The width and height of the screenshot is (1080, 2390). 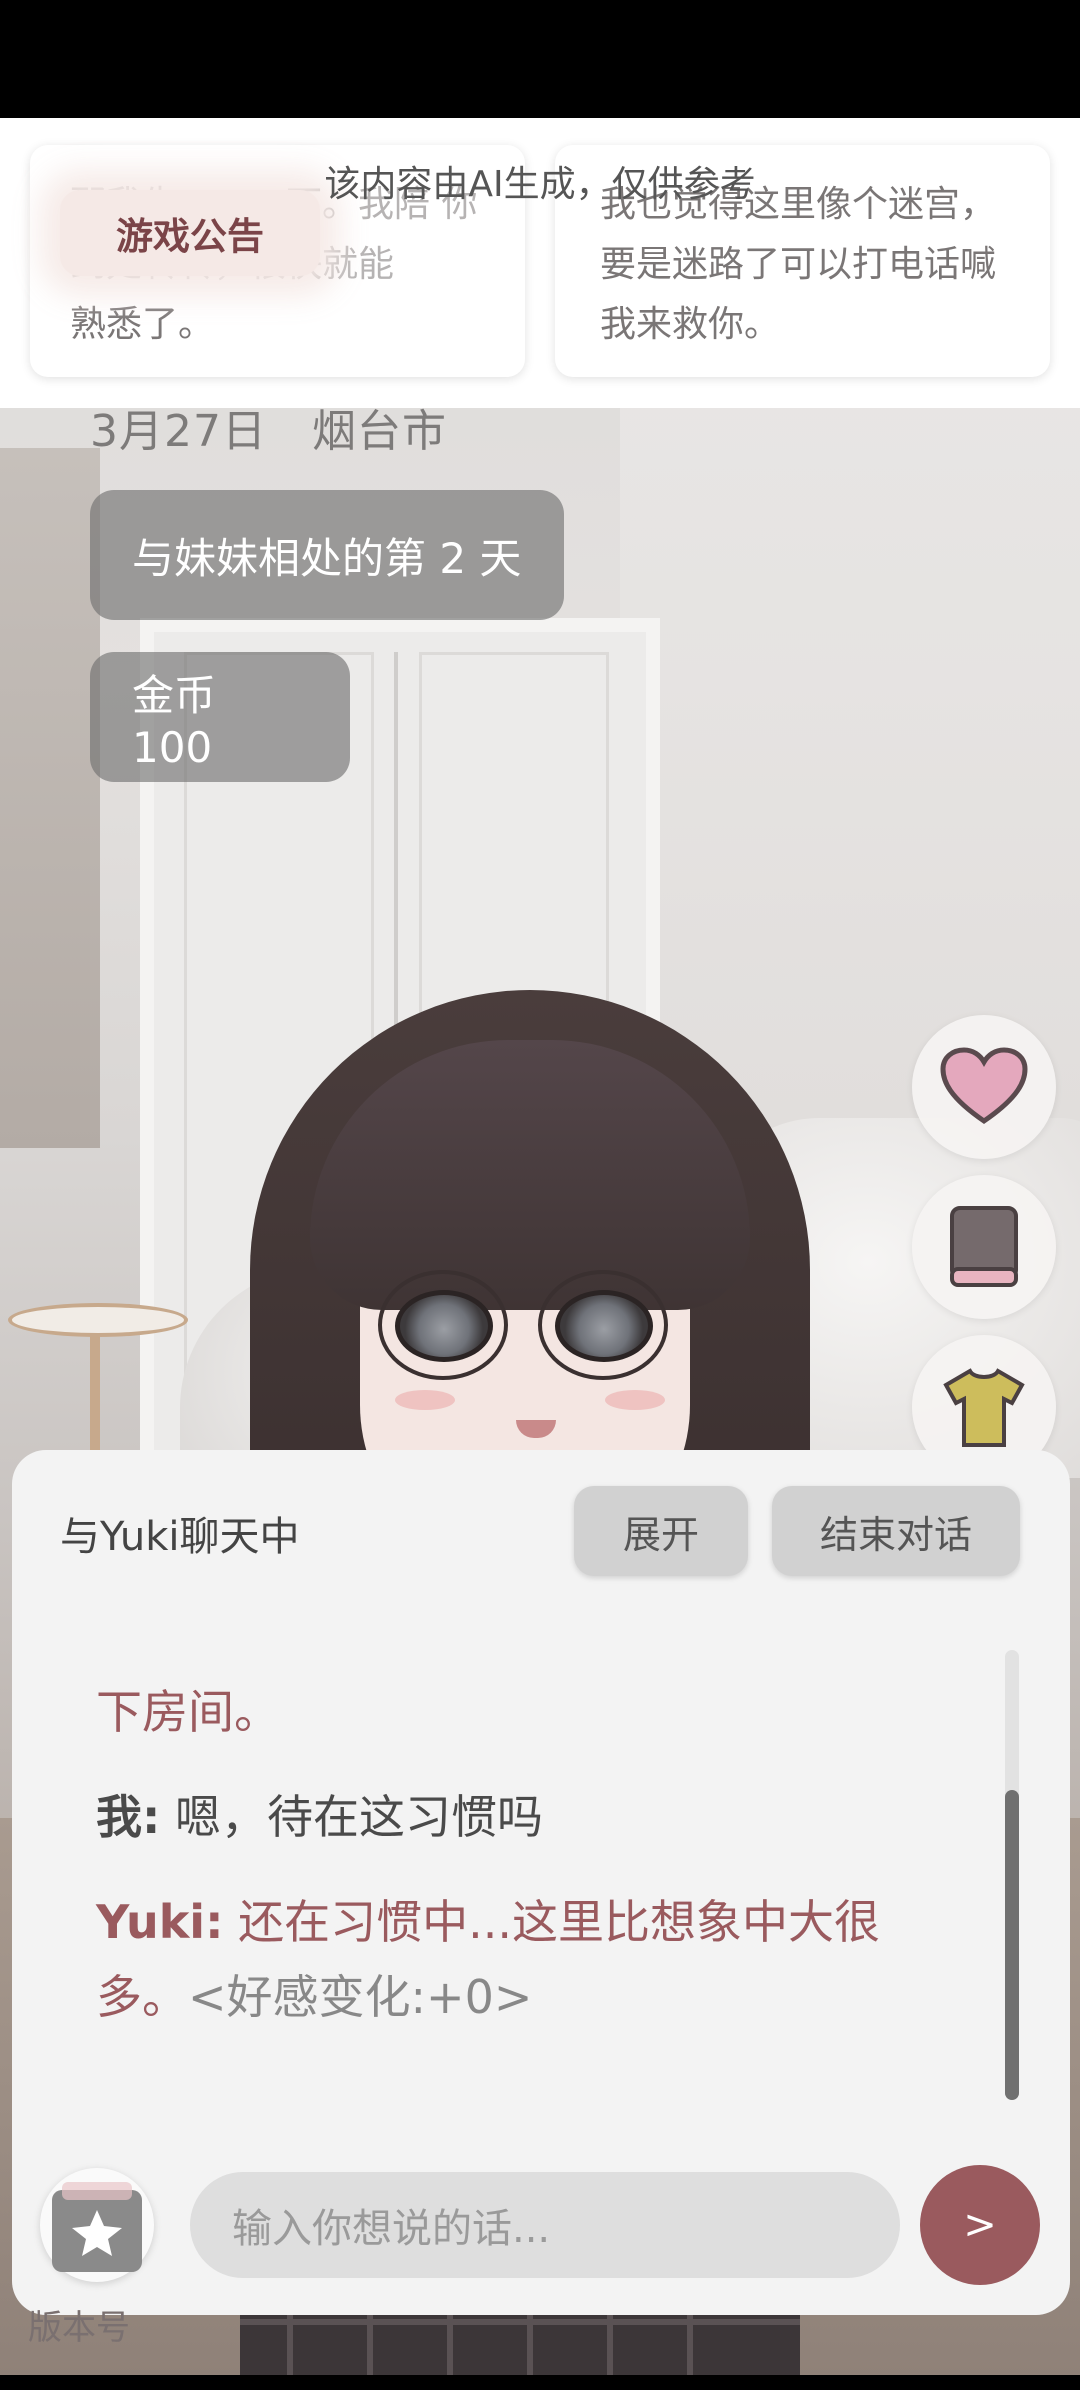 What do you see at coordinates (180, 1537) in the screenshot?
I see `chat-title: 与Yuki聊天中` at bounding box center [180, 1537].